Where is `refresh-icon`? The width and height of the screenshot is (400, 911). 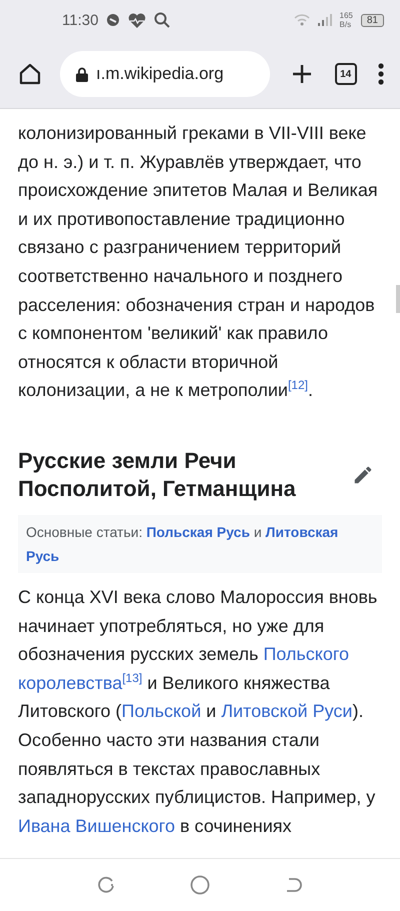
refresh-icon is located at coordinates (106, 885).